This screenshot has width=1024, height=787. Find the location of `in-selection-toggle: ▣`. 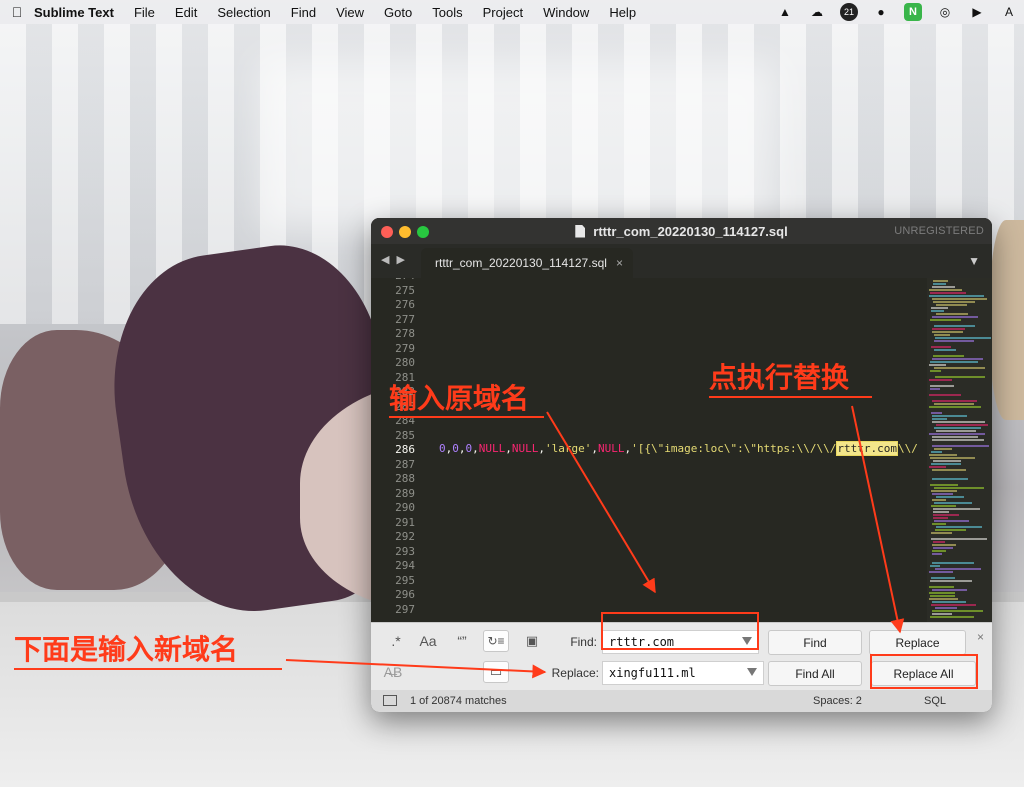

in-selection-toggle: ▣ is located at coordinates (532, 641).